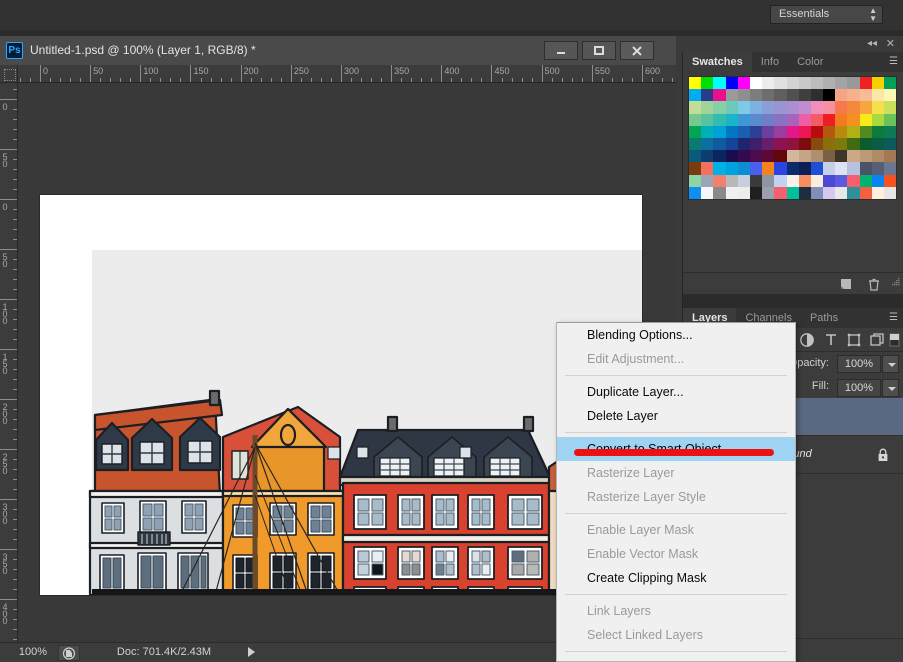 The width and height of the screenshot is (903, 662). What do you see at coordinates (561, 50) in the screenshot?
I see `minimize-button` at bounding box center [561, 50].